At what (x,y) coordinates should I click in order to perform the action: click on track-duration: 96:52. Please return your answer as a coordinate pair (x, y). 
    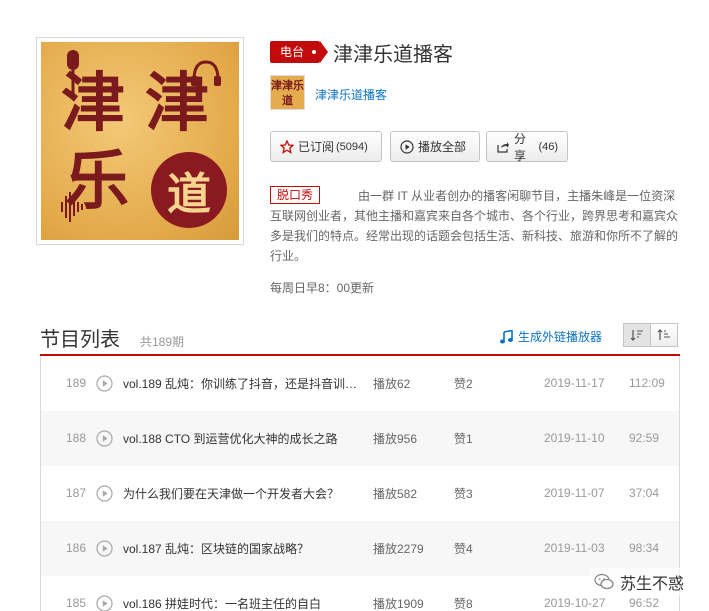
    Looking at the image, I should click on (644, 603).